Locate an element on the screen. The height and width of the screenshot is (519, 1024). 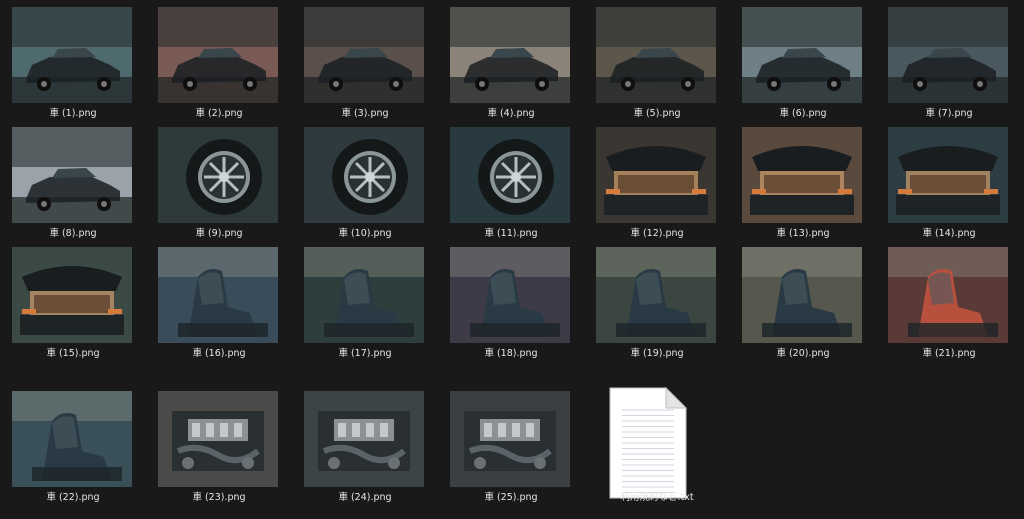
file-name-label: 車 (25).png is located at coordinates (511, 497).